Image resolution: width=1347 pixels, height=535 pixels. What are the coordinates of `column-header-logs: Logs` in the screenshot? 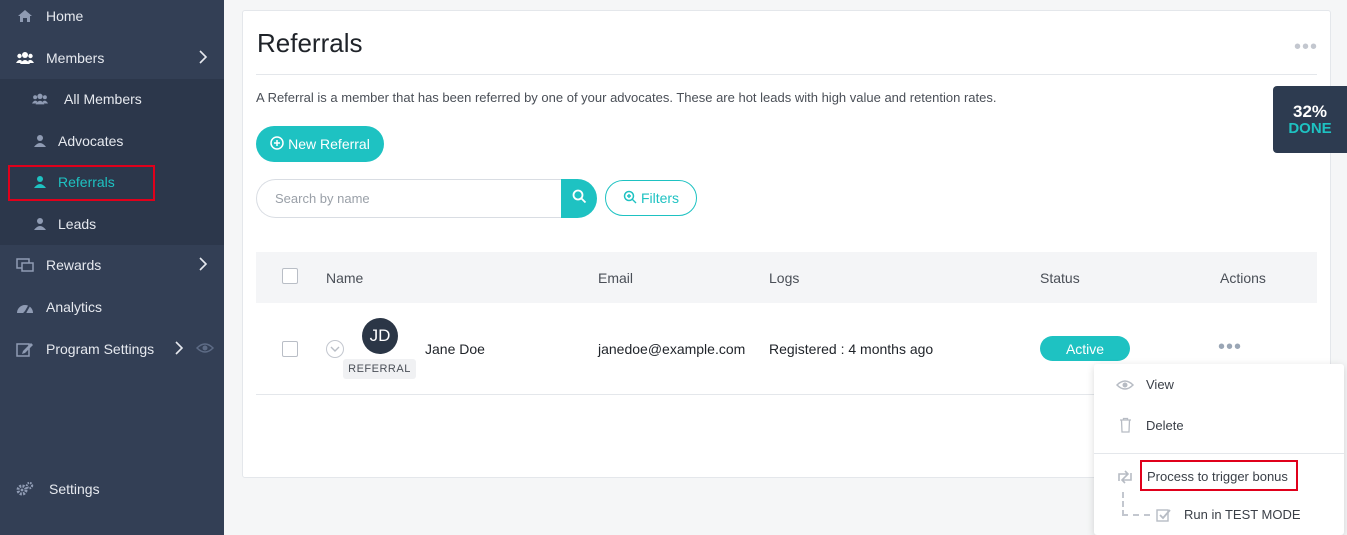 It's located at (784, 278).